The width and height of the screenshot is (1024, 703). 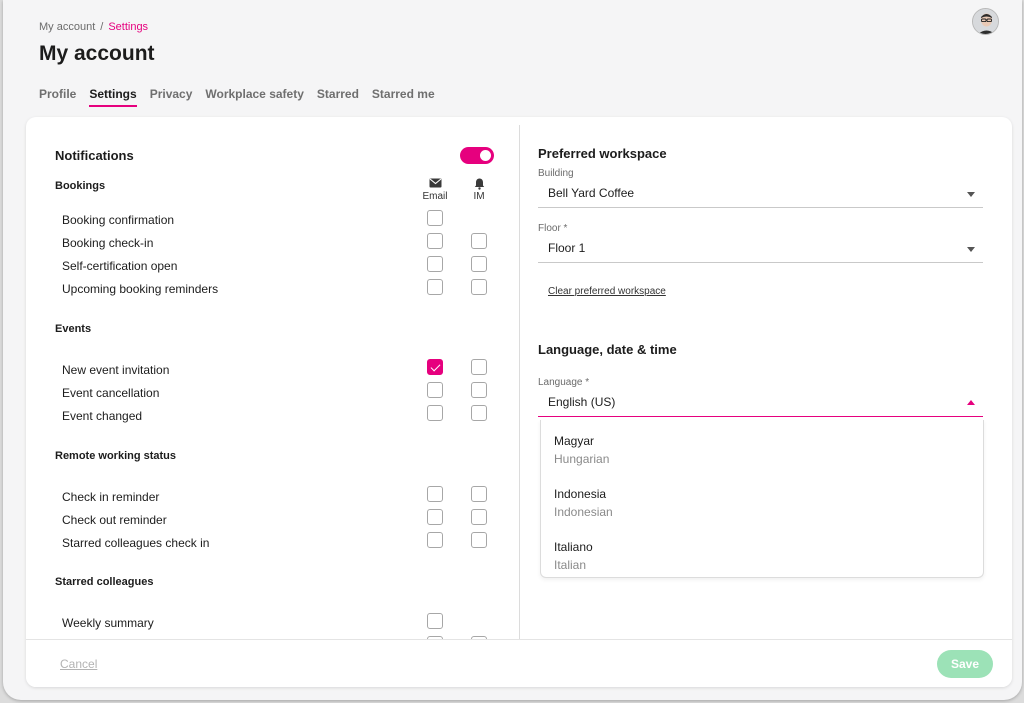 What do you see at coordinates (116, 370) in the screenshot?
I see `row-new-event-invitation: New event invitation` at bounding box center [116, 370].